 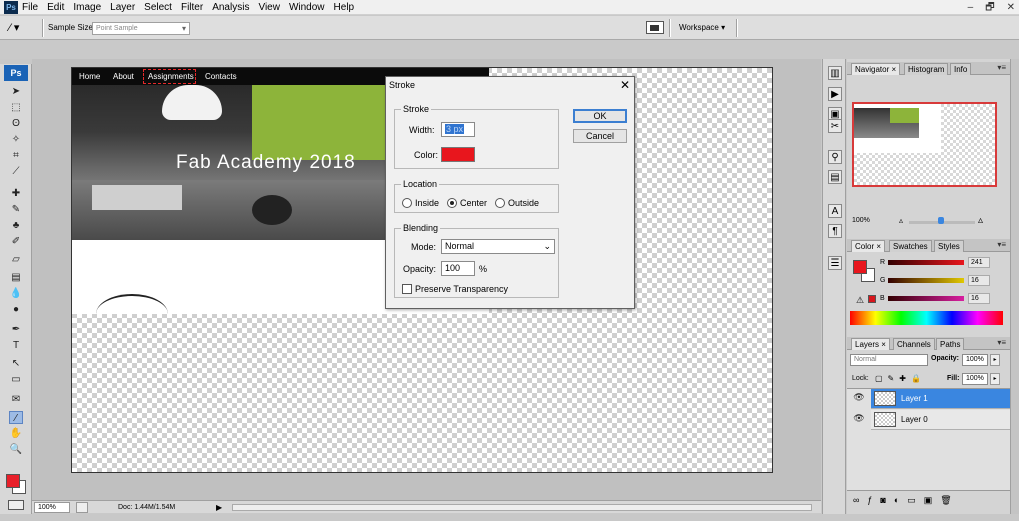 What do you see at coordinates (600, 136) in the screenshot?
I see `cancel-button: Cancel` at bounding box center [600, 136].